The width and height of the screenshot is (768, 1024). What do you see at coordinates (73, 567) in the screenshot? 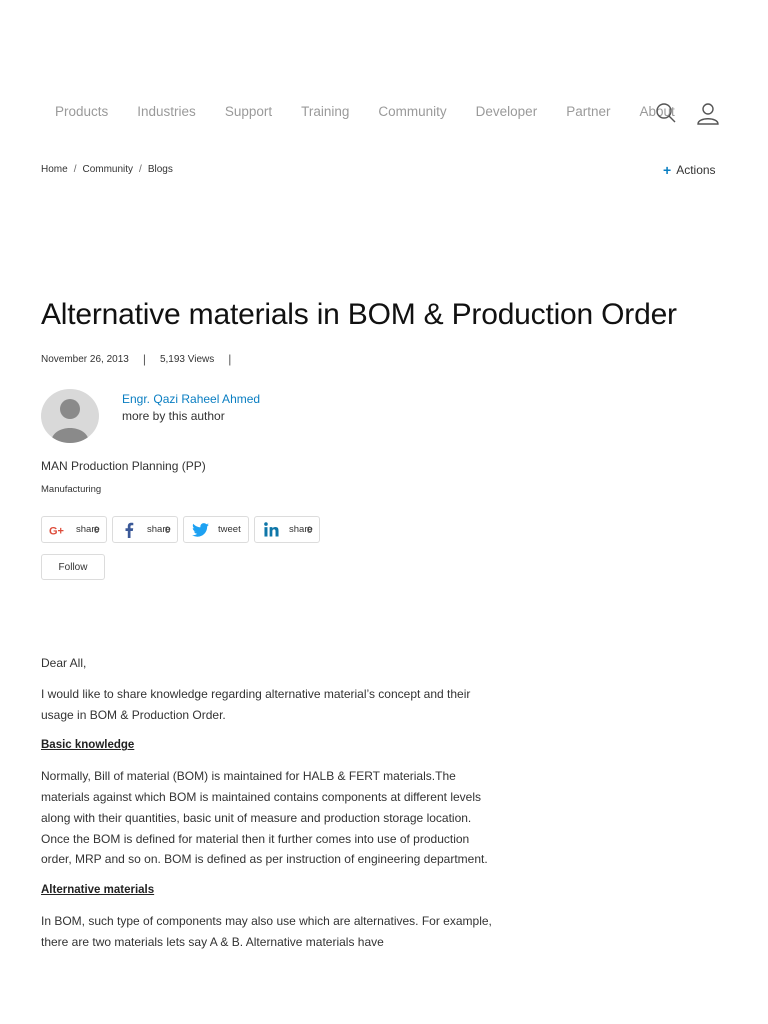
I see `follow-button: Follow` at bounding box center [73, 567].